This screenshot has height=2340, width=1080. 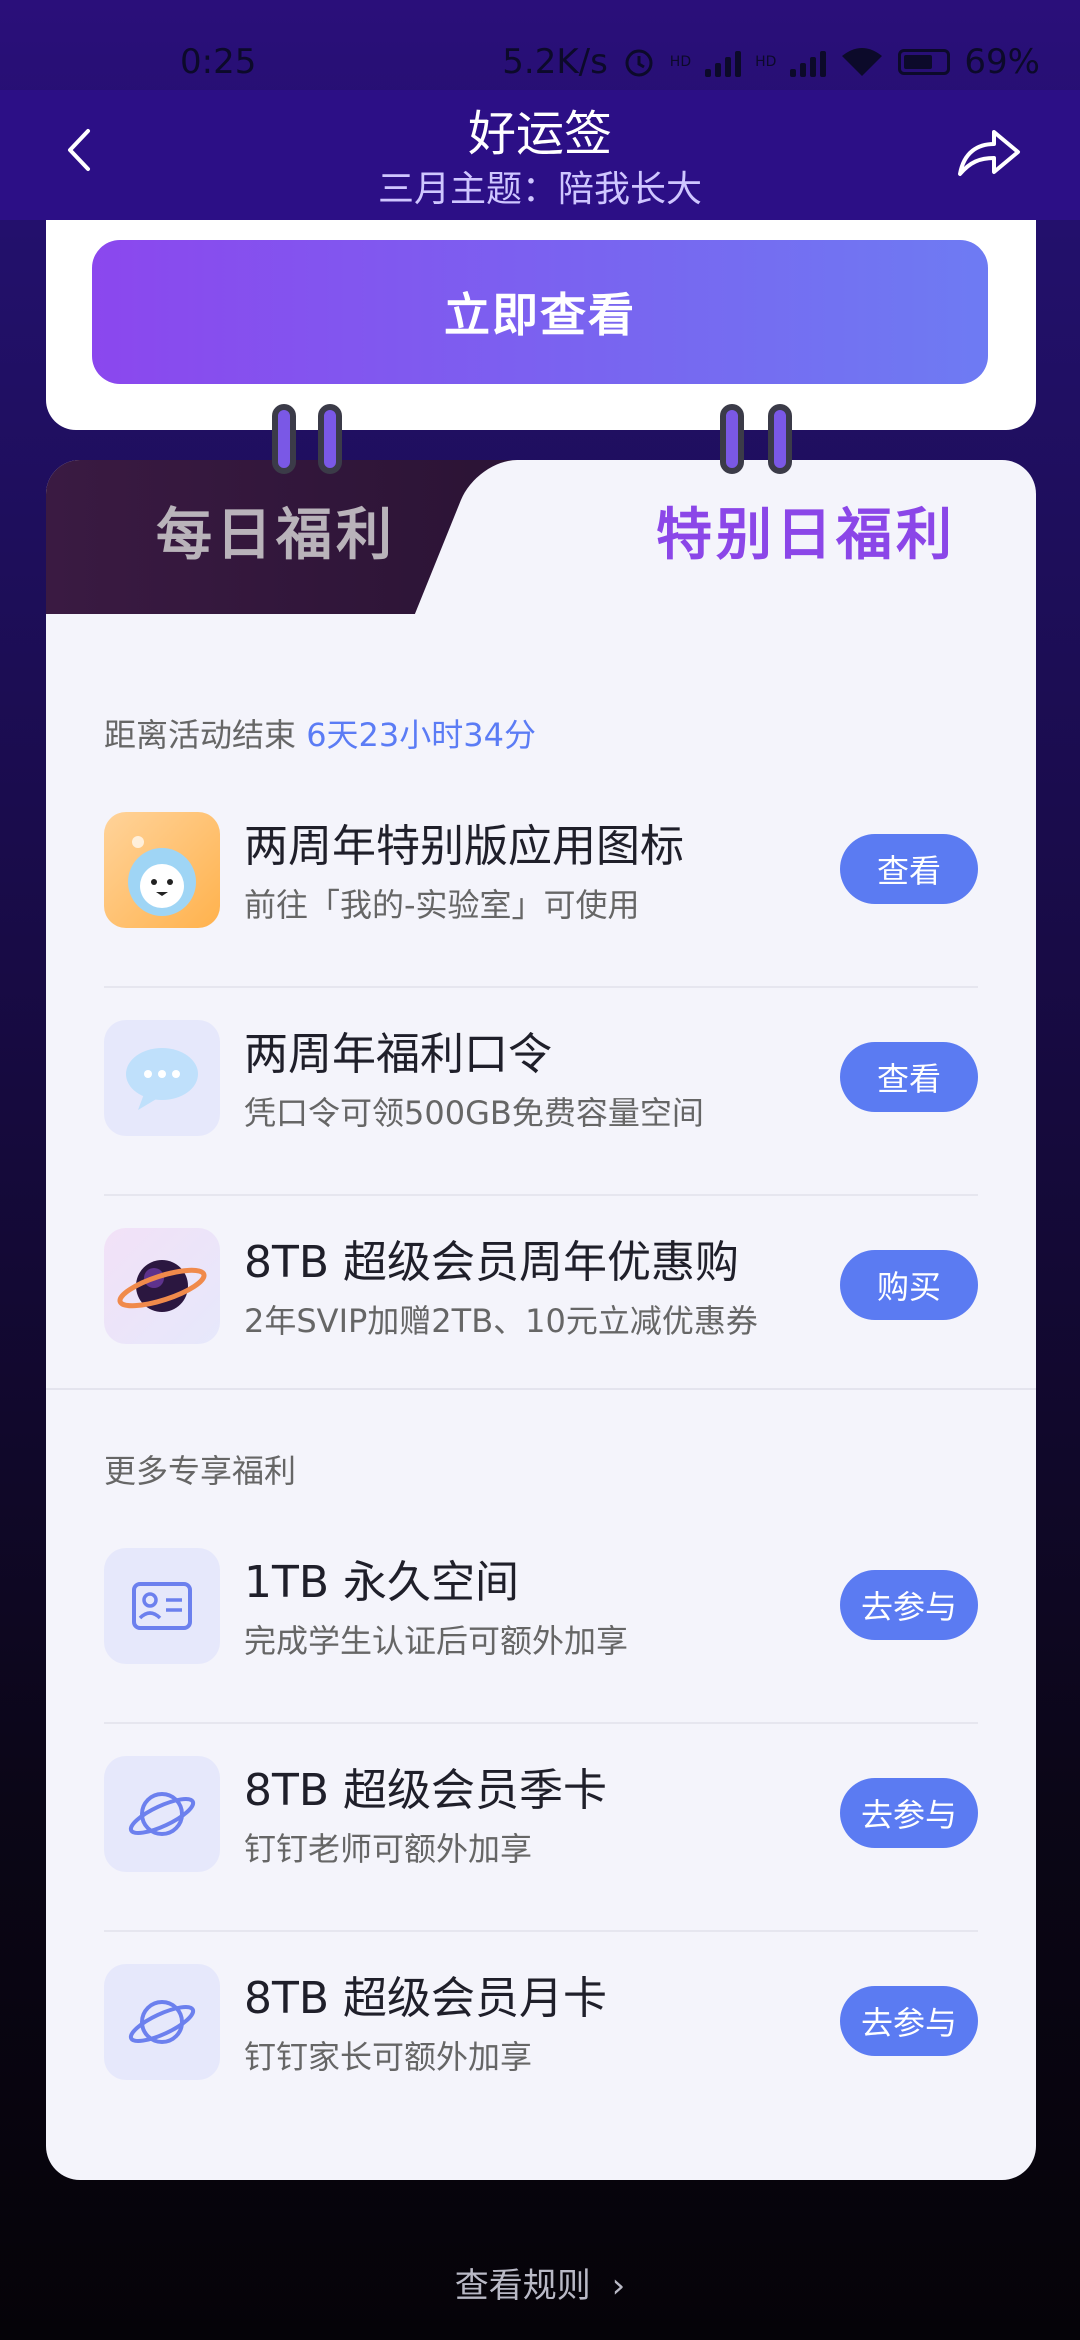 What do you see at coordinates (398, 1054) in the screenshot?
I see `item-name: 两周年福利口令` at bounding box center [398, 1054].